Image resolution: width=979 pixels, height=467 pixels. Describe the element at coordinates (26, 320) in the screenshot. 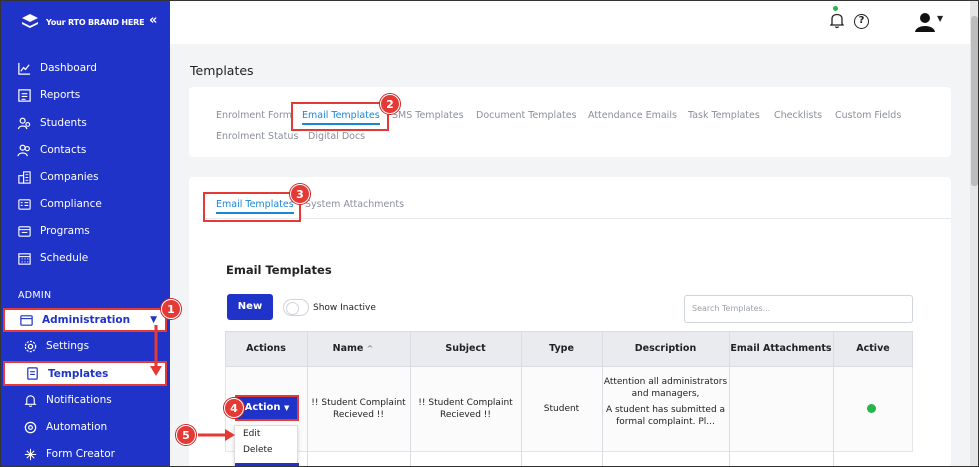

I see `administration-icon` at that location.